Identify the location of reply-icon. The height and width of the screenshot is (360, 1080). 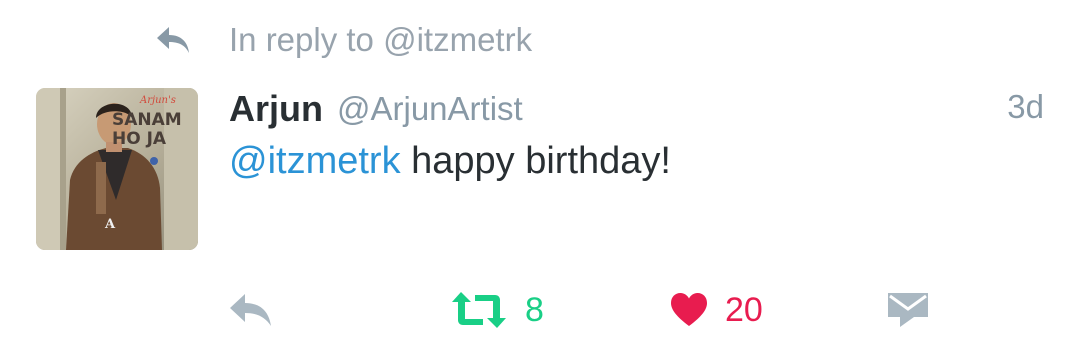
(250, 310).